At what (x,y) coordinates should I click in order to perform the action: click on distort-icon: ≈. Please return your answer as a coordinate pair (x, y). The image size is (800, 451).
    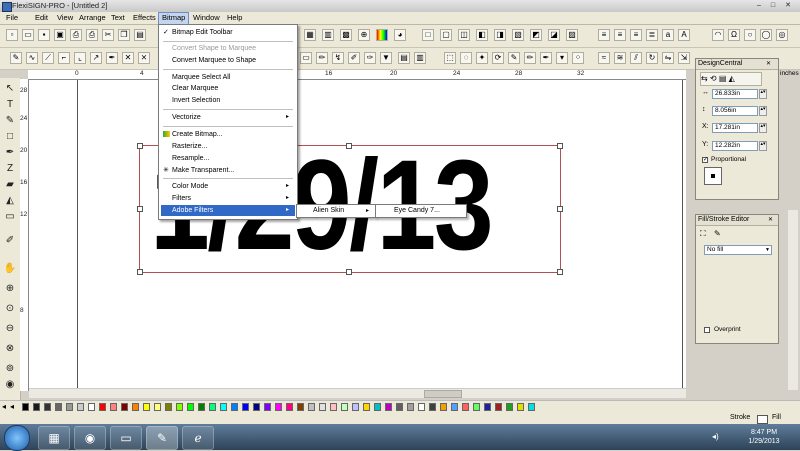
    Looking at the image, I should click on (604, 58).